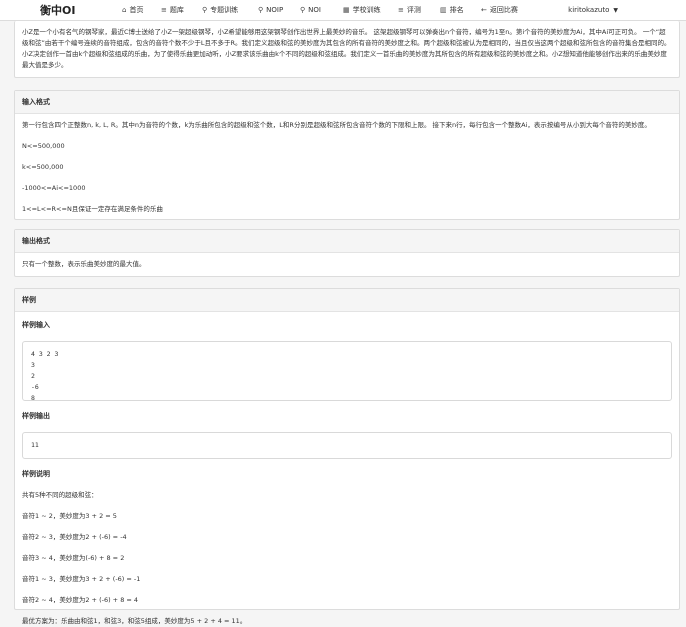 The image size is (686, 627). Describe the element at coordinates (57, 10) in the screenshot. I see `site-brand: 衡中OI` at that location.